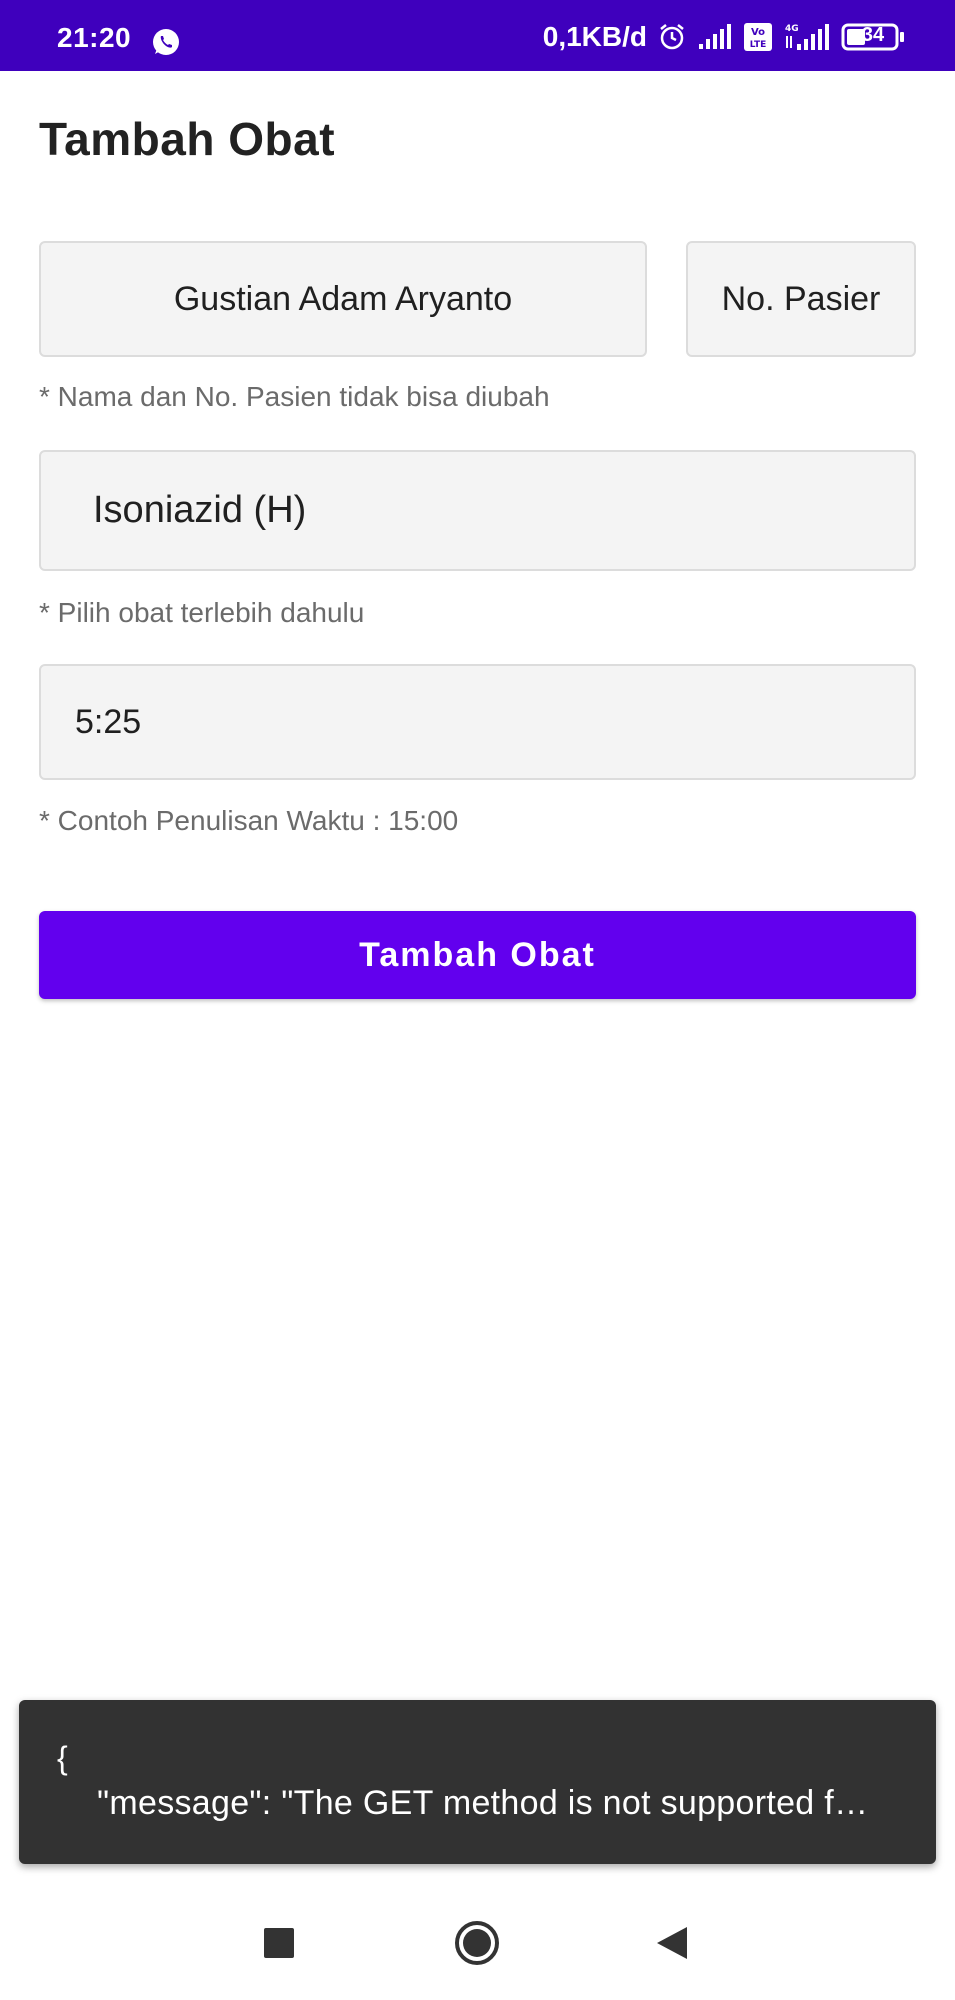 This screenshot has width=955, height=2000. Describe the element at coordinates (792, 29) in the screenshot. I see `svg-text: 4G` at that location.